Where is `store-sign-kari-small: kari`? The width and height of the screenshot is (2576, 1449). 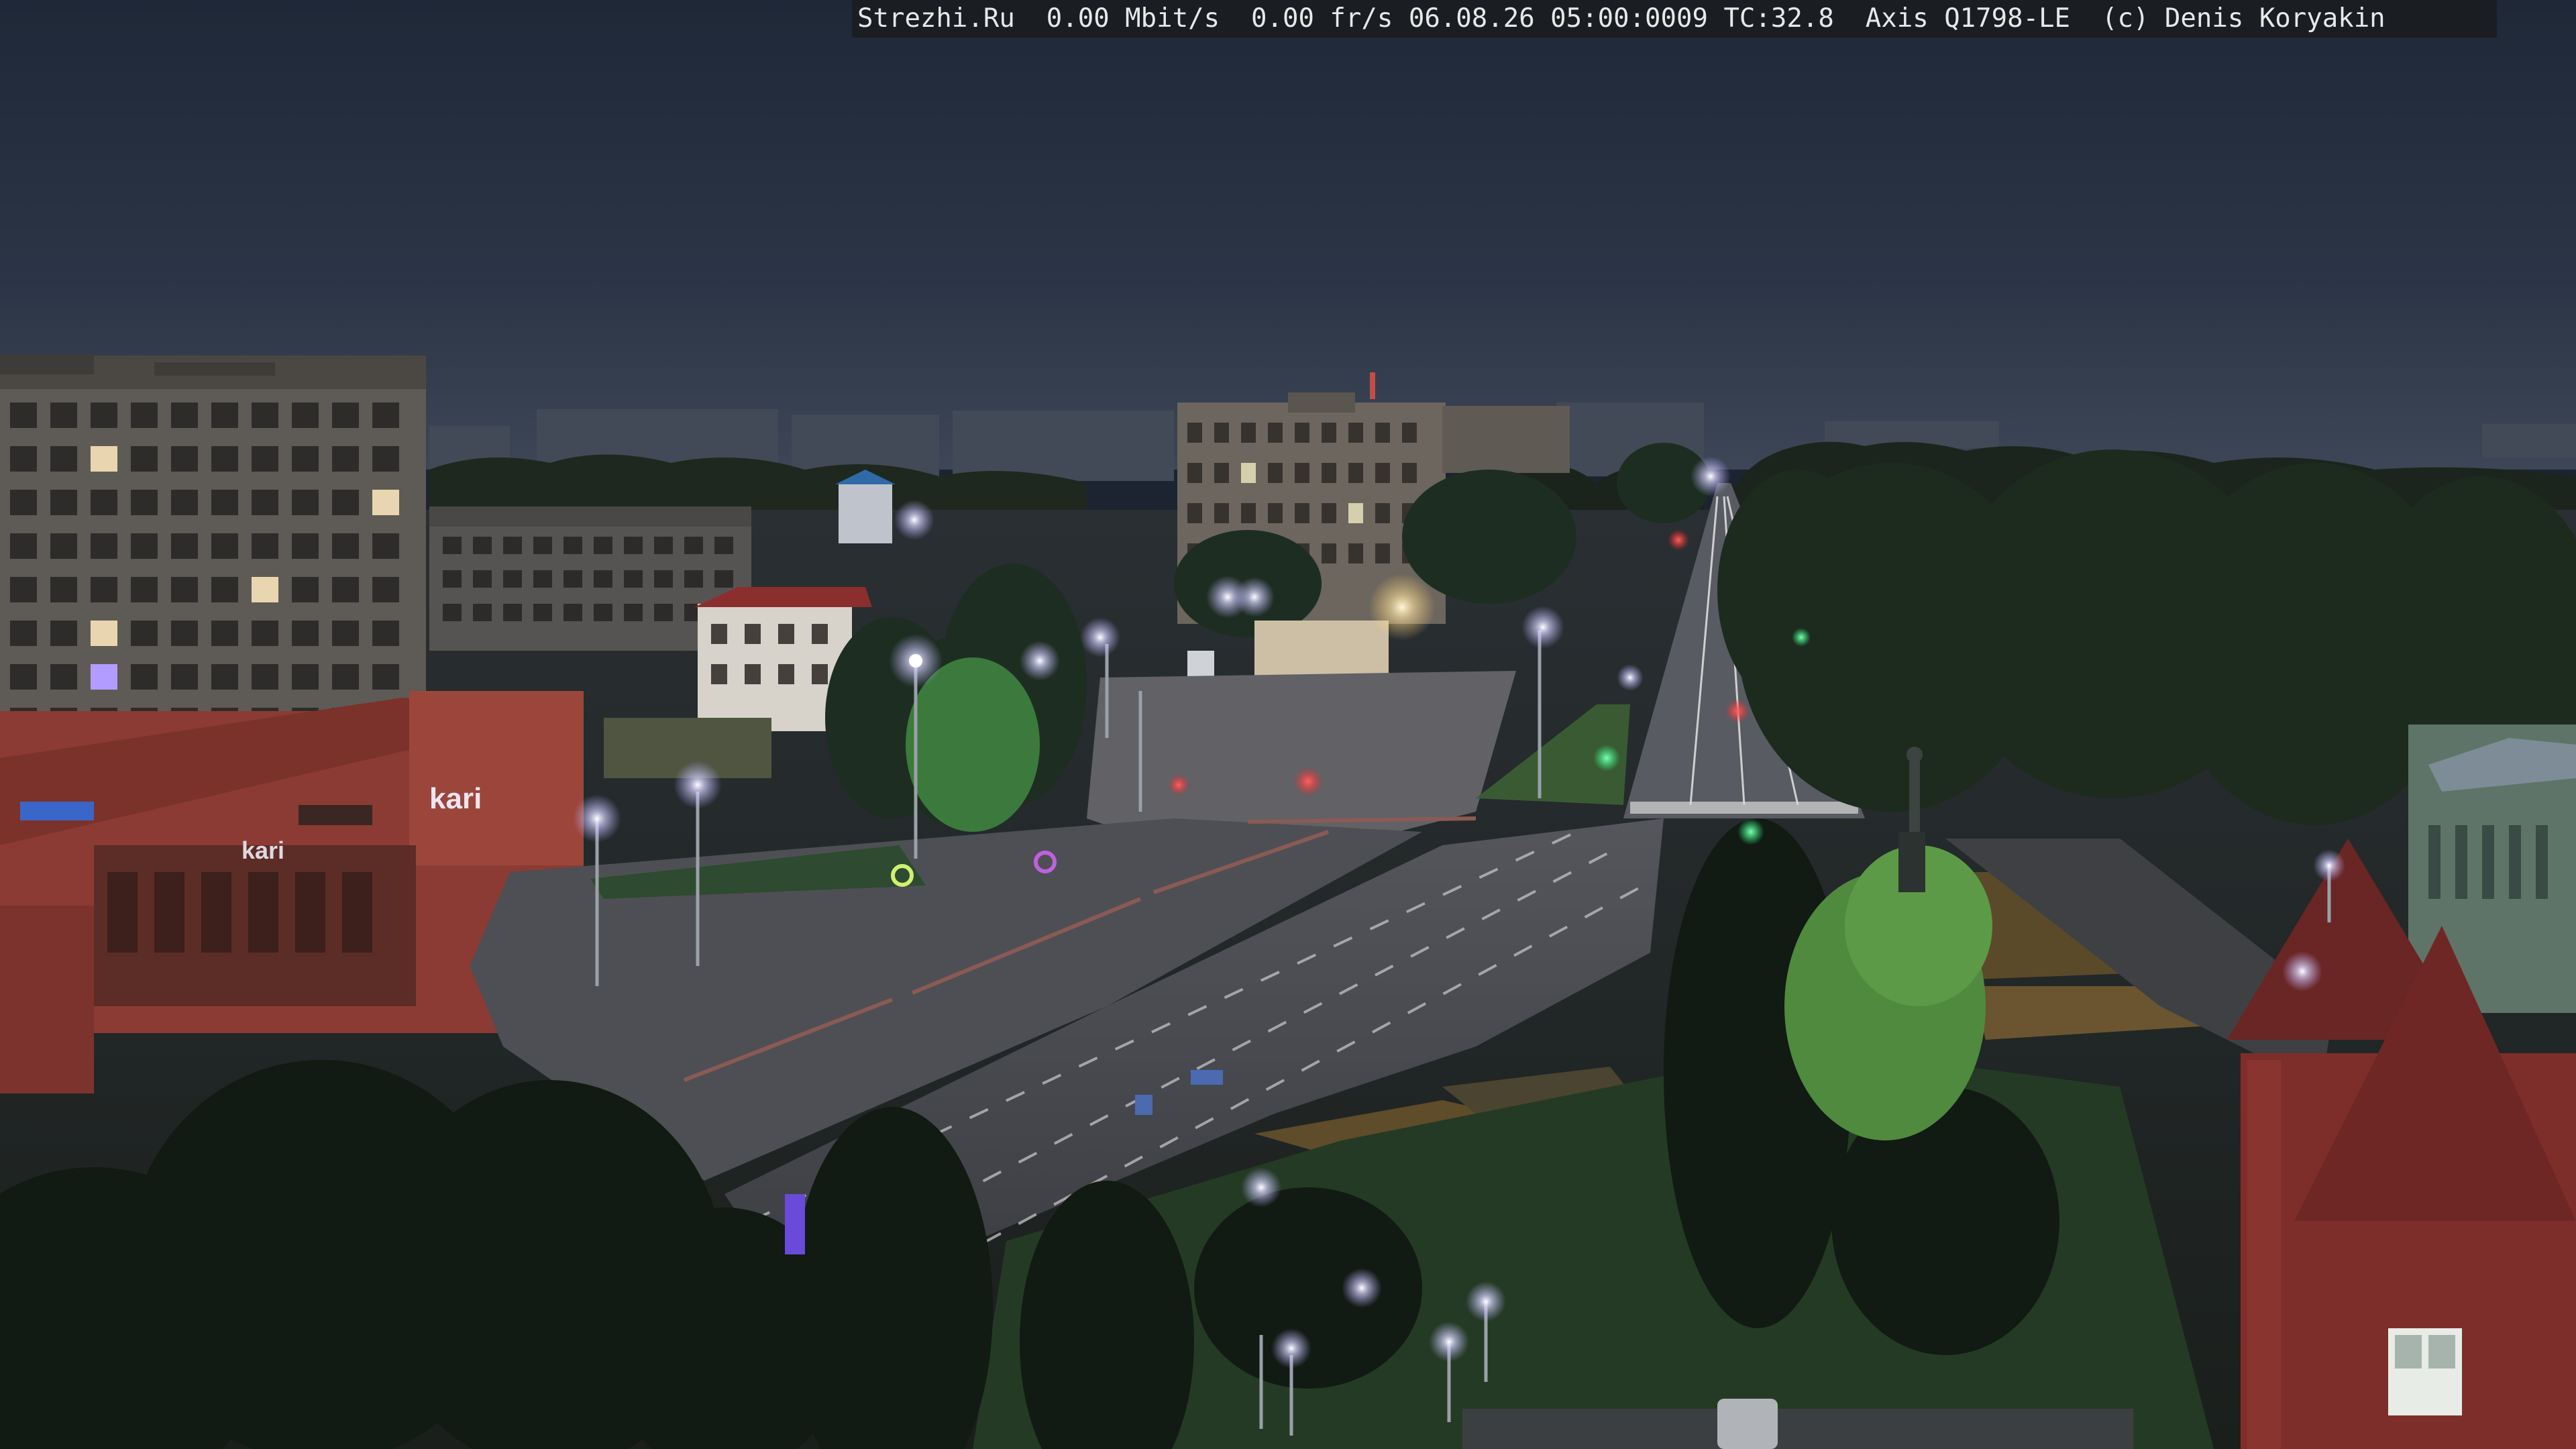
store-sign-kari-small: kari is located at coordinates (262, 850).